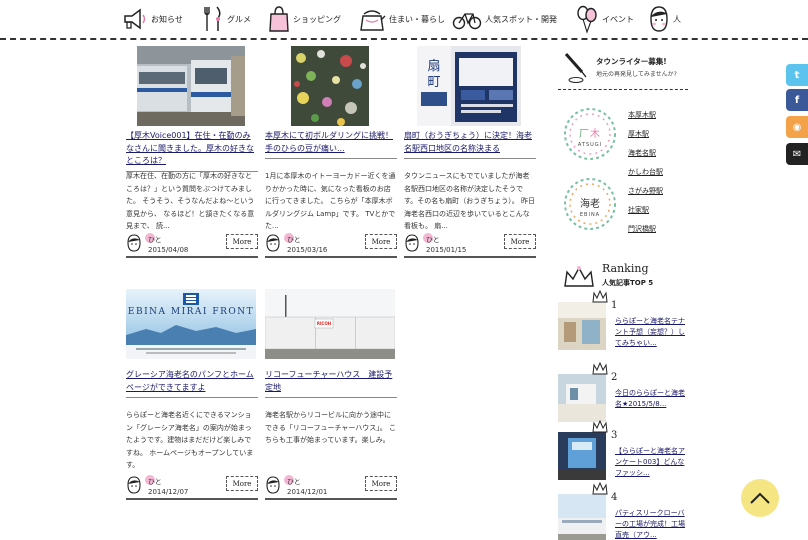 This screenshot has width=808, height=540. Describe the element at coordinates (623, 276) in the screenshot. I see `ranking-header: Ranking 人気記事TOP 5` at that location.